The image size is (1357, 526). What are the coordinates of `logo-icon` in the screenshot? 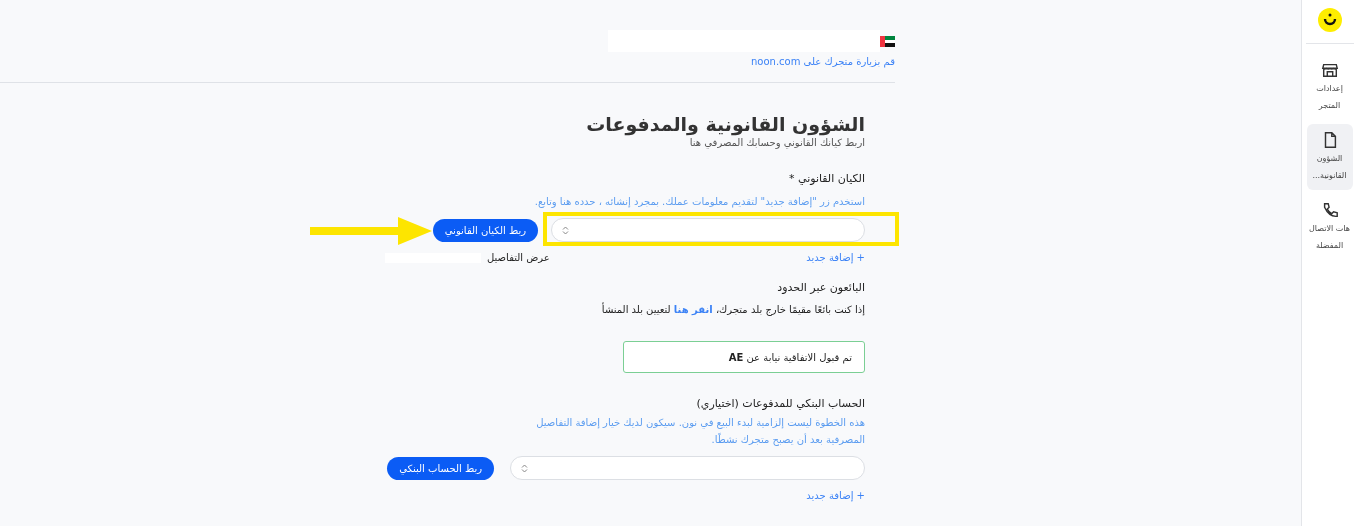 It's located at (1329, 20).